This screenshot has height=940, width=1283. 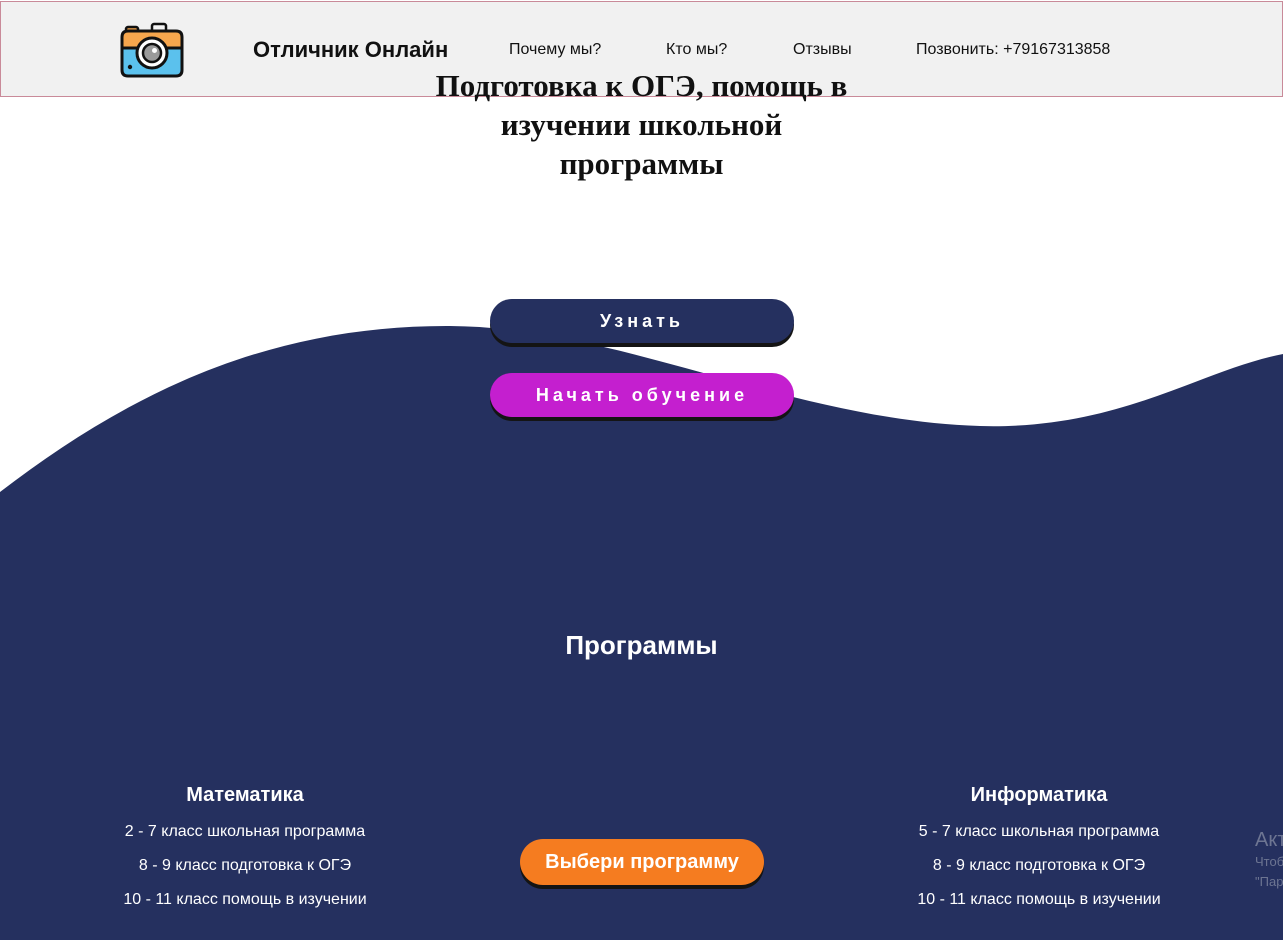 I want to click on program-math-item: 2 - 7 класс школьная программа, so click(x=245, y=831).